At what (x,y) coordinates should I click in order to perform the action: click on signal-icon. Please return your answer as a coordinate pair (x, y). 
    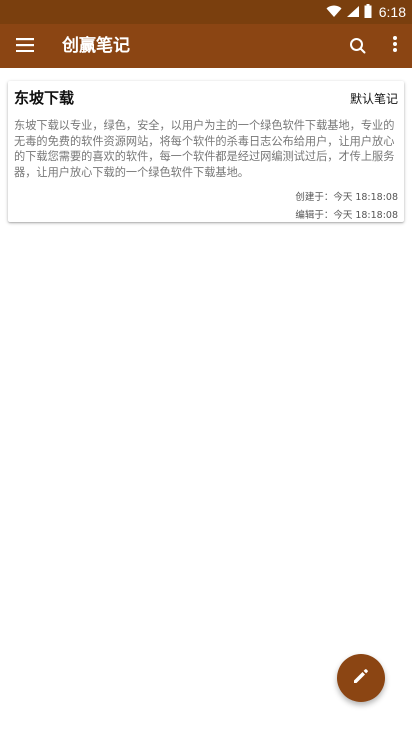
    Looking at the image, I should click on (353, 12).